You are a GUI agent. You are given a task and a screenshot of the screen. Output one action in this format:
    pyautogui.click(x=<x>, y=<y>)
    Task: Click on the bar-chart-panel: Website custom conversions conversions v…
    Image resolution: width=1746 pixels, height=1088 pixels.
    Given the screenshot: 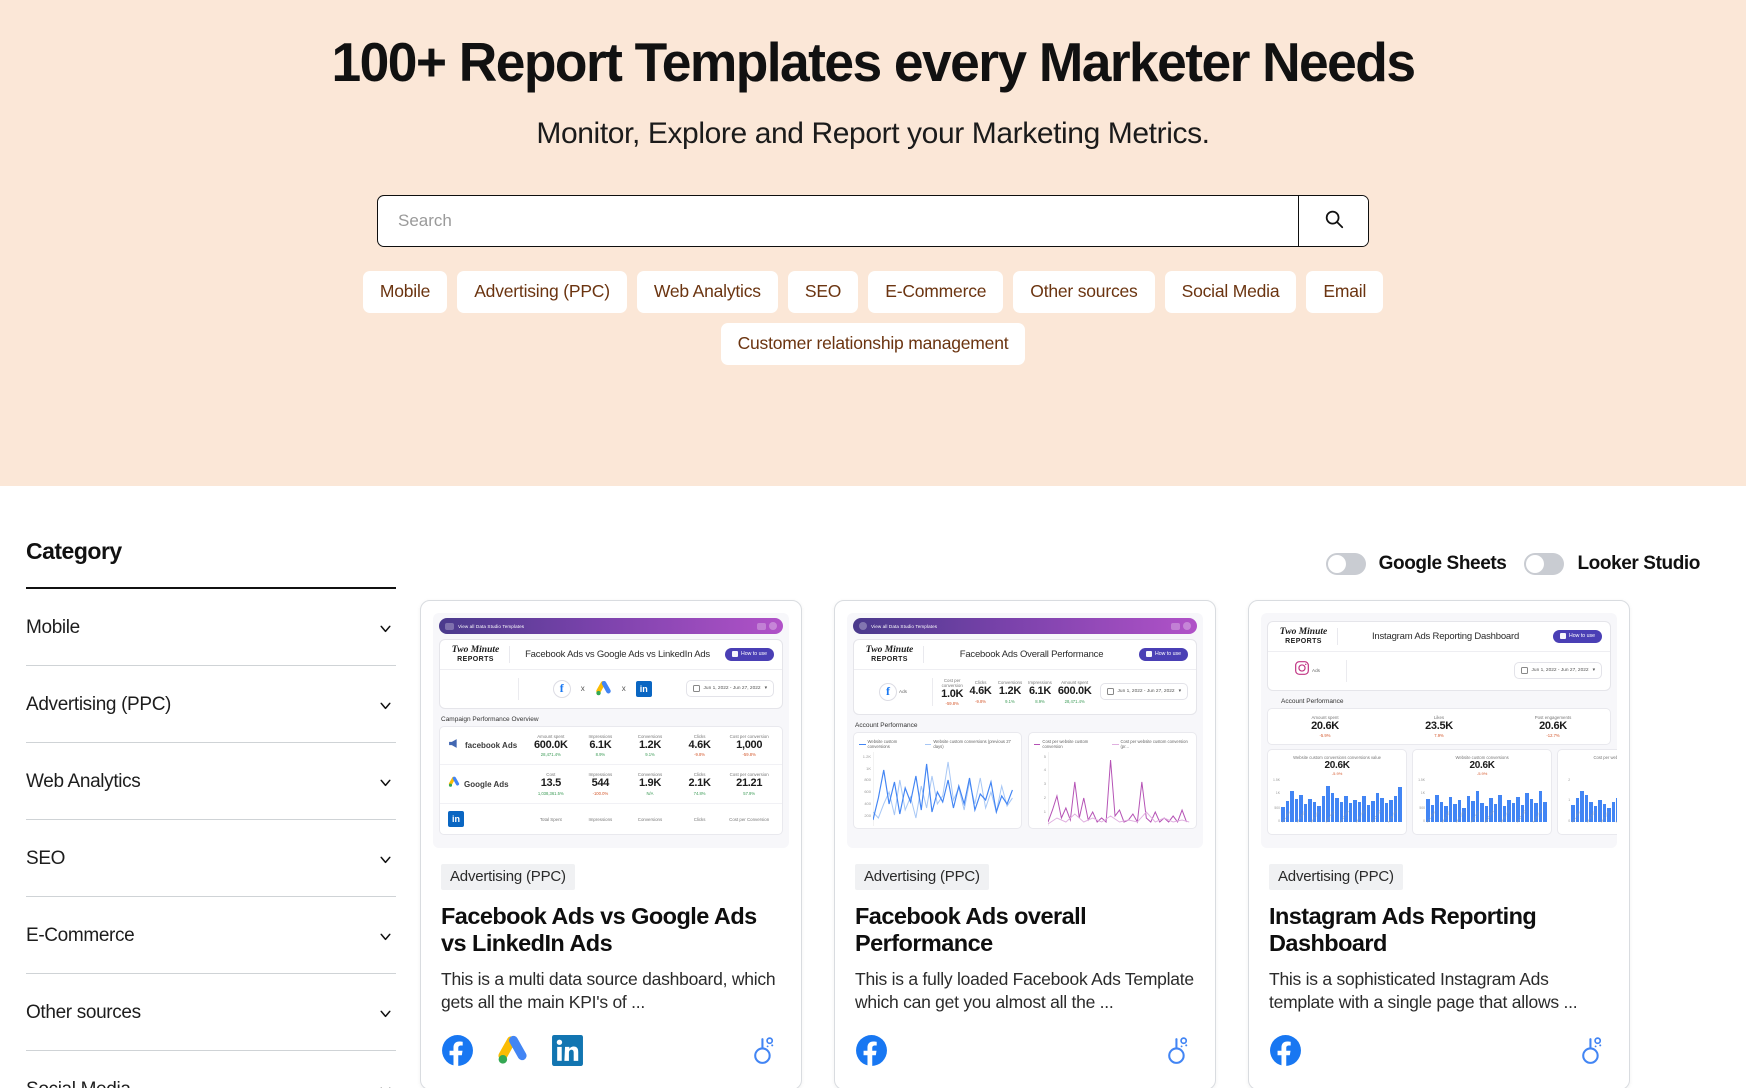 What is the action you would take?
    pyautogui.click(x=1337, y=792)
    